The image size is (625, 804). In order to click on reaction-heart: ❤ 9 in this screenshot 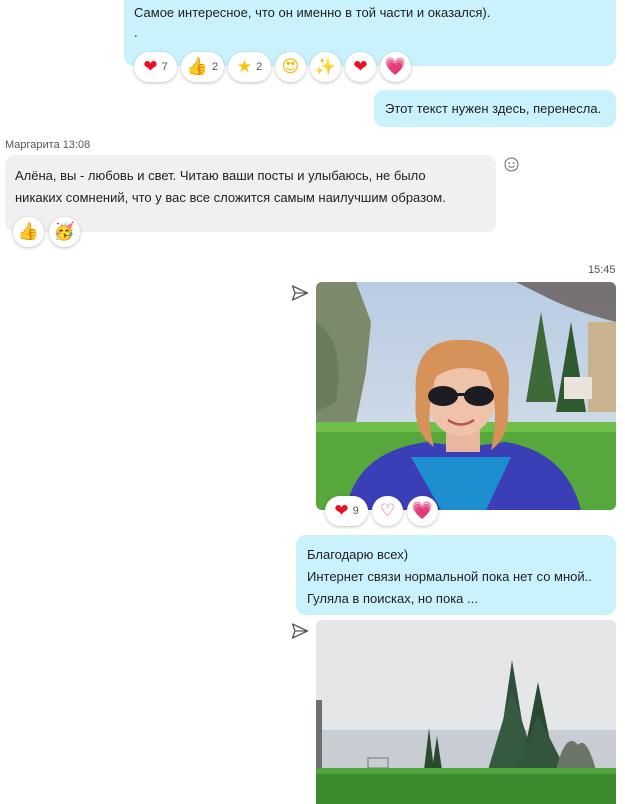, I will do `click(346, 511)`.